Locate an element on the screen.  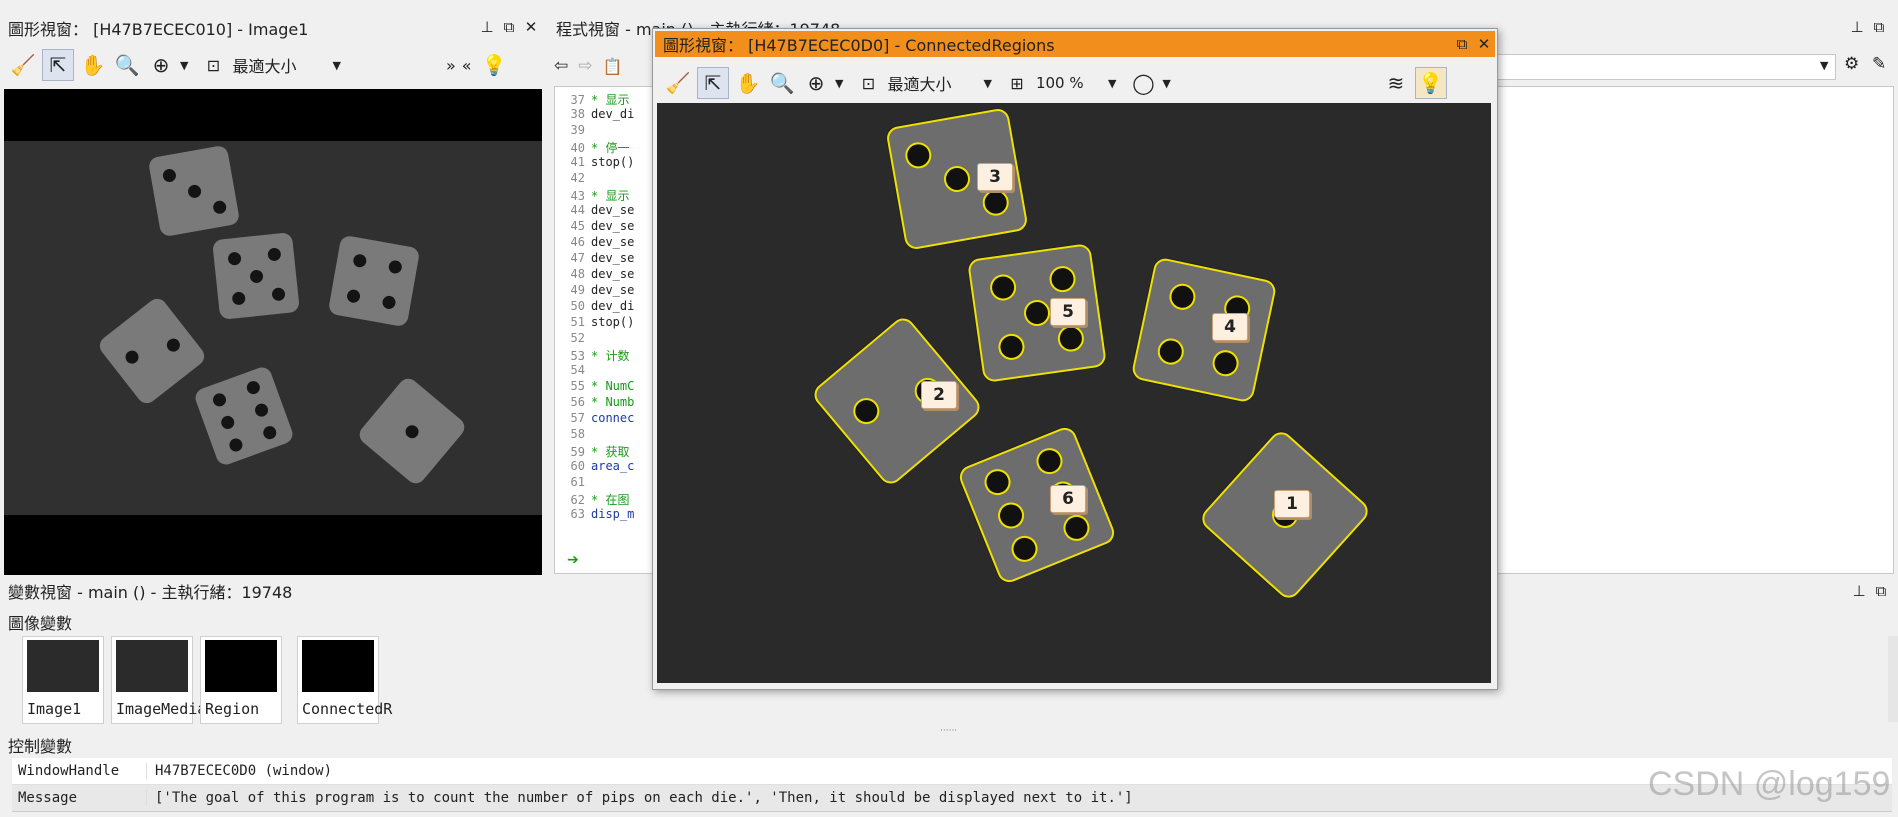
thumb-image1: Image1 is located at coordinates (63, 680).